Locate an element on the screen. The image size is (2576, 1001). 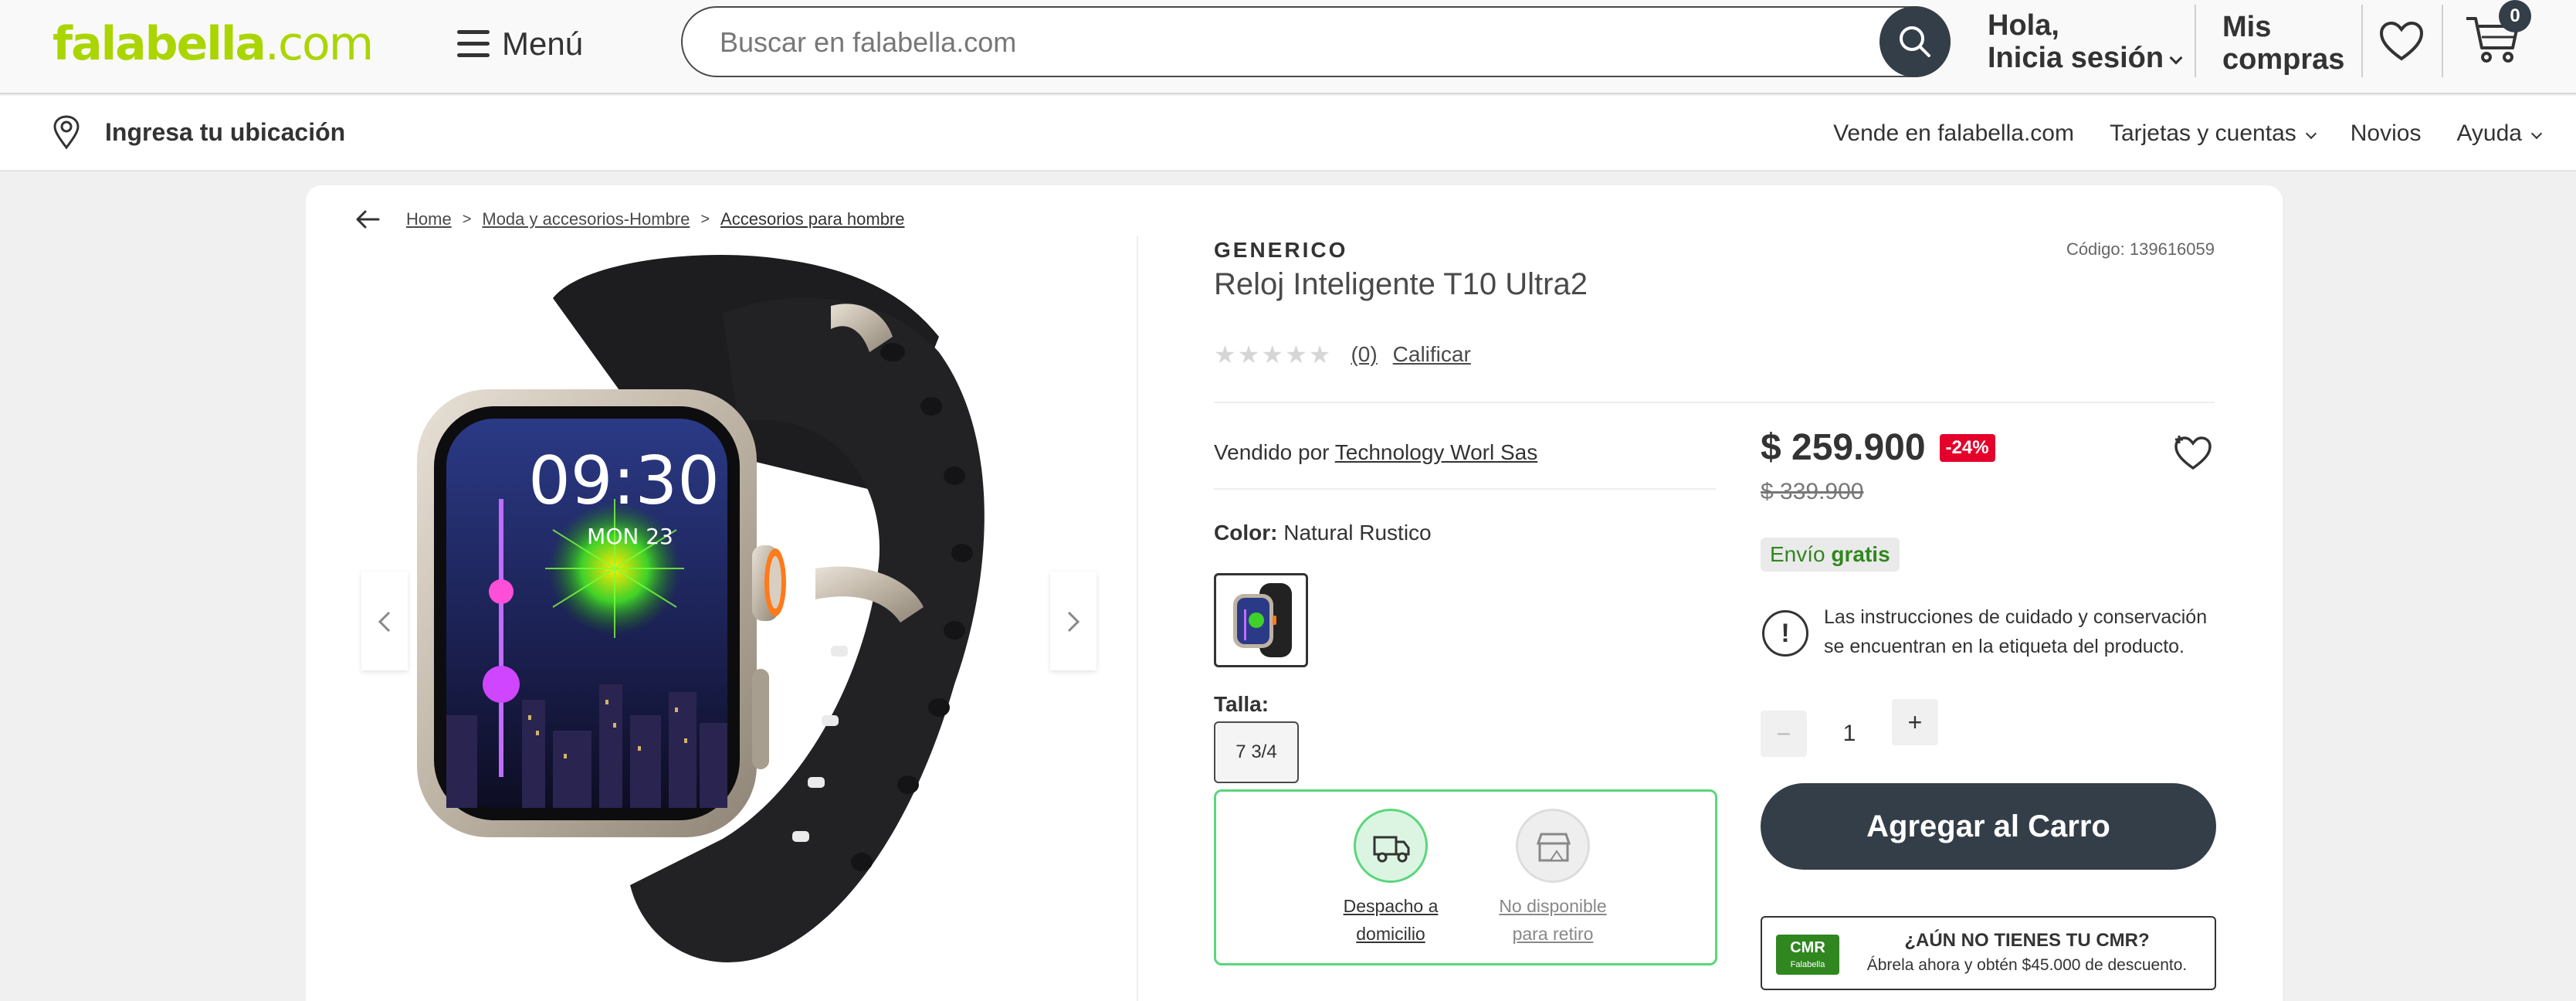
store-pickup-option: No disponible para retiro is located at coordinates (1553, 878).